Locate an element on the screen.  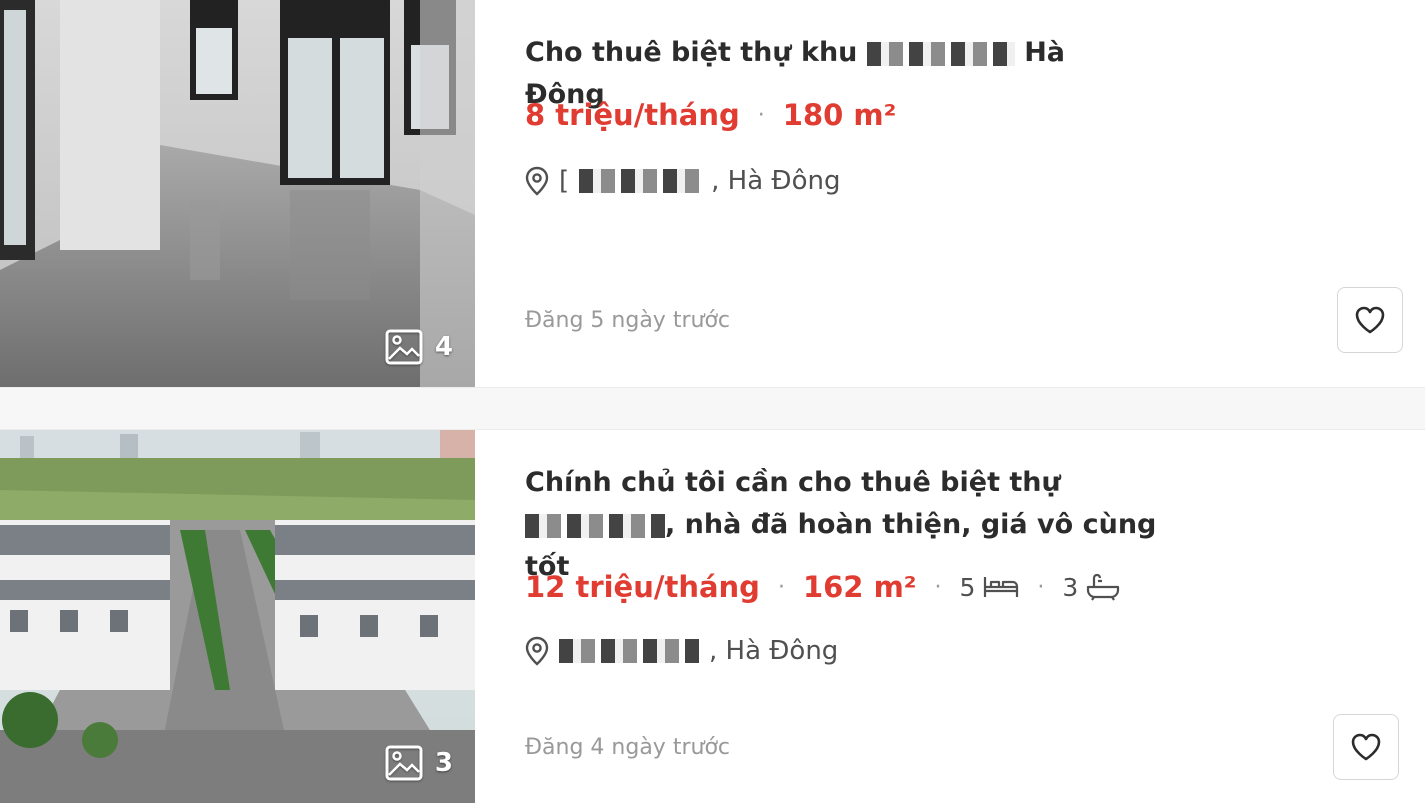
photo-count-badge: 4 is located at coordinates (419, 347).